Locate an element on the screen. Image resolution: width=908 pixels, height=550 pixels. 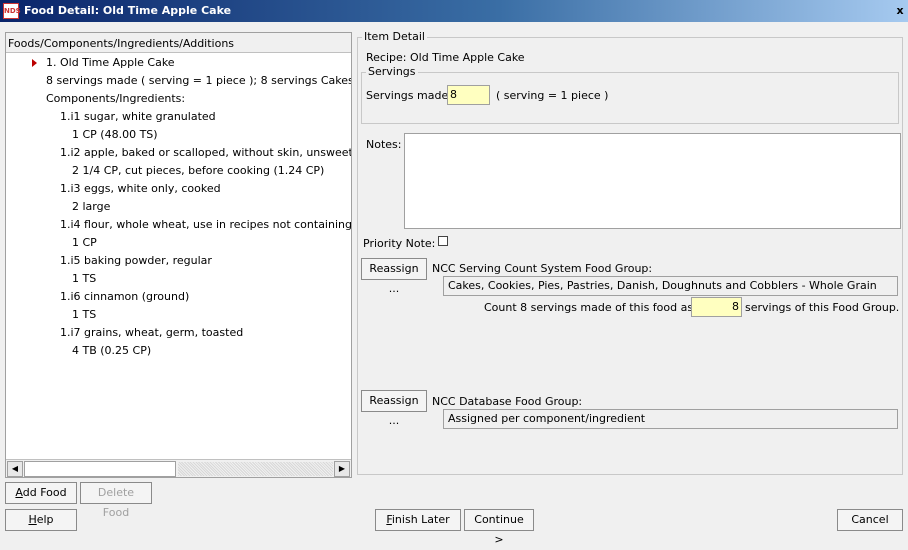
recipe-label: Recipe: Old Time Apple Cake is located at coordinates (445, 57).